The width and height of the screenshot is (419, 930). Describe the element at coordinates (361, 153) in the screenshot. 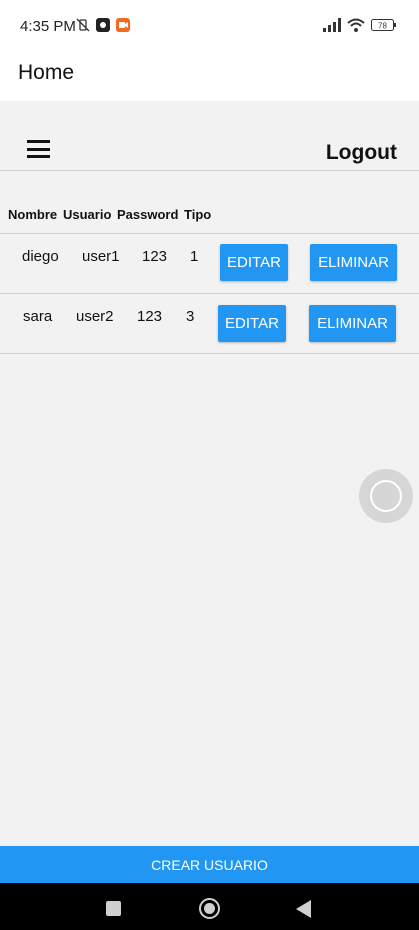

I see `logout-button: Logout` at that location.